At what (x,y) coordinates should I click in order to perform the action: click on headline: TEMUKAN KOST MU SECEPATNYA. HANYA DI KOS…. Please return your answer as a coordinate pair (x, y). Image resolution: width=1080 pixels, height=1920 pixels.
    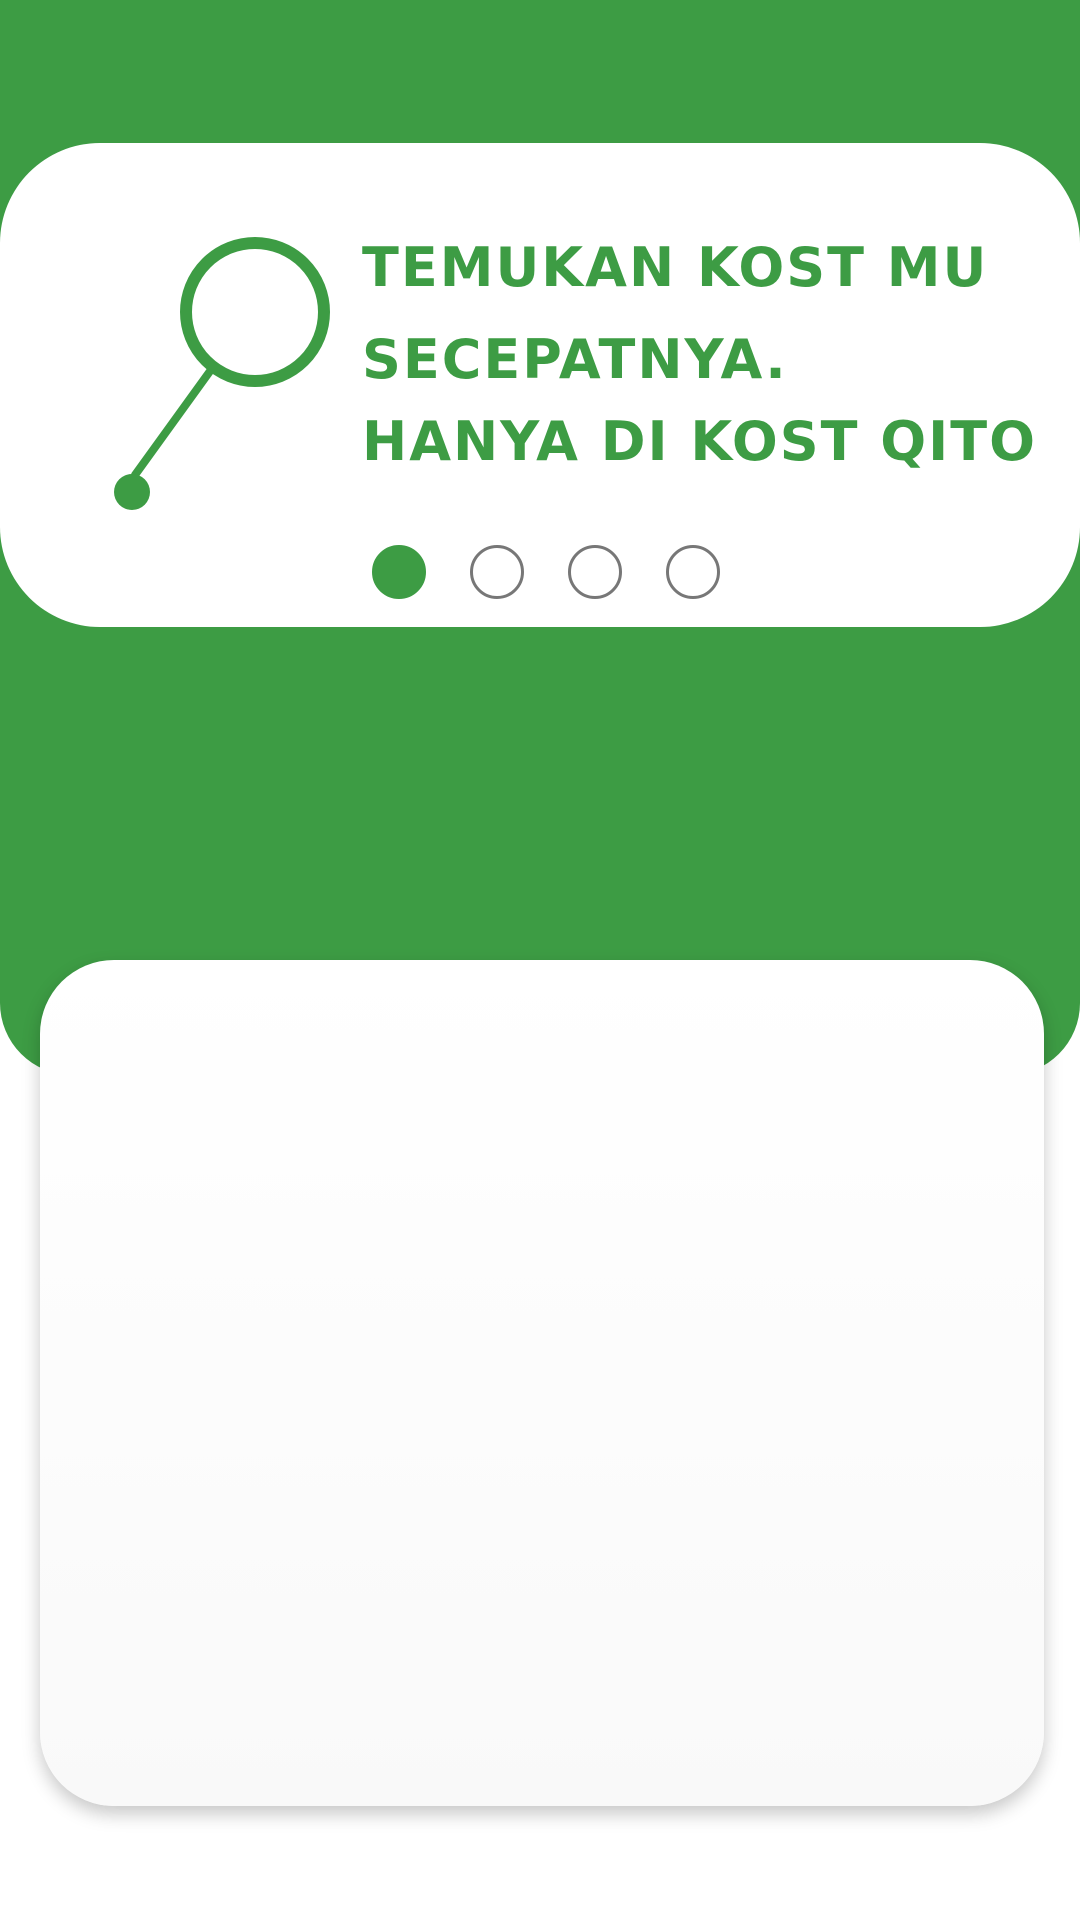
    Looking at the image, I should click on (712, 355).